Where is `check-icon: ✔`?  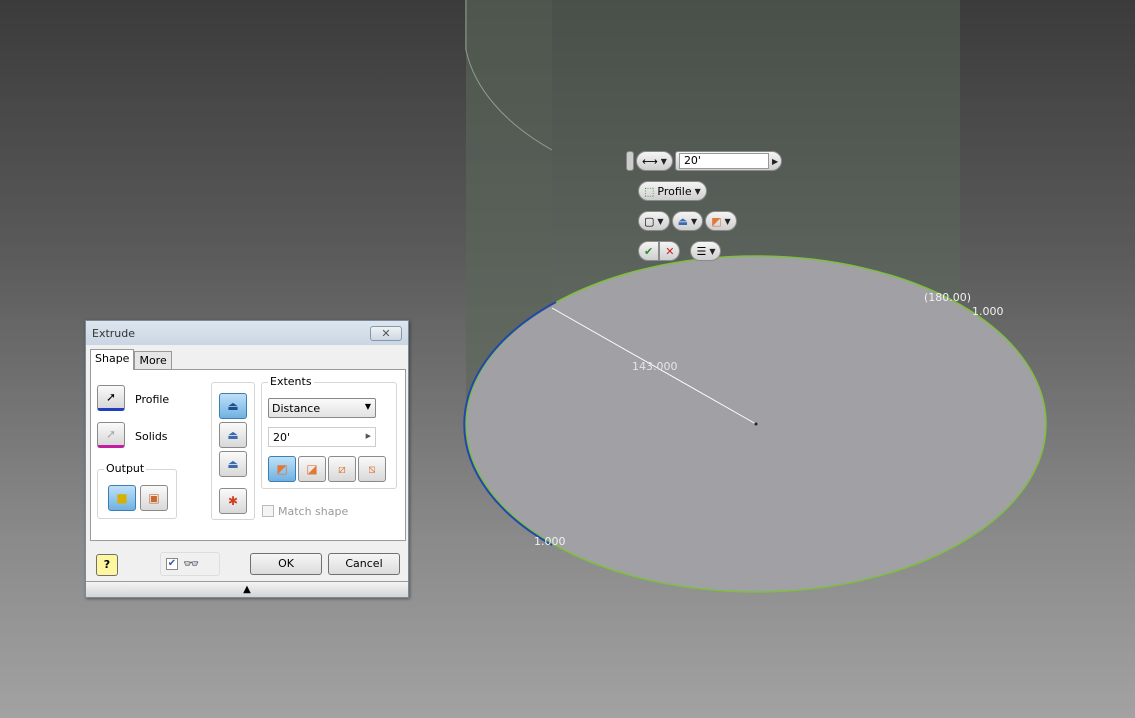 check-icon: ✔ is located at coordinates (649, 251).